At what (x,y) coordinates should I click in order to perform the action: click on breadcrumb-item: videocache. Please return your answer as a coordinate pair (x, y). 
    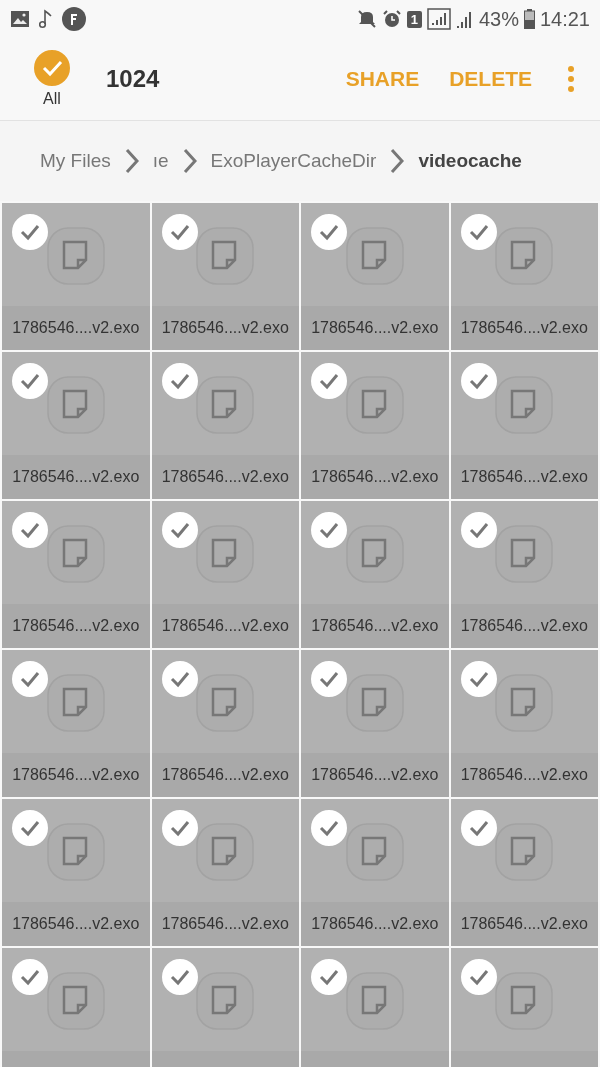
    Looking at the image, I should click on (470, 161).